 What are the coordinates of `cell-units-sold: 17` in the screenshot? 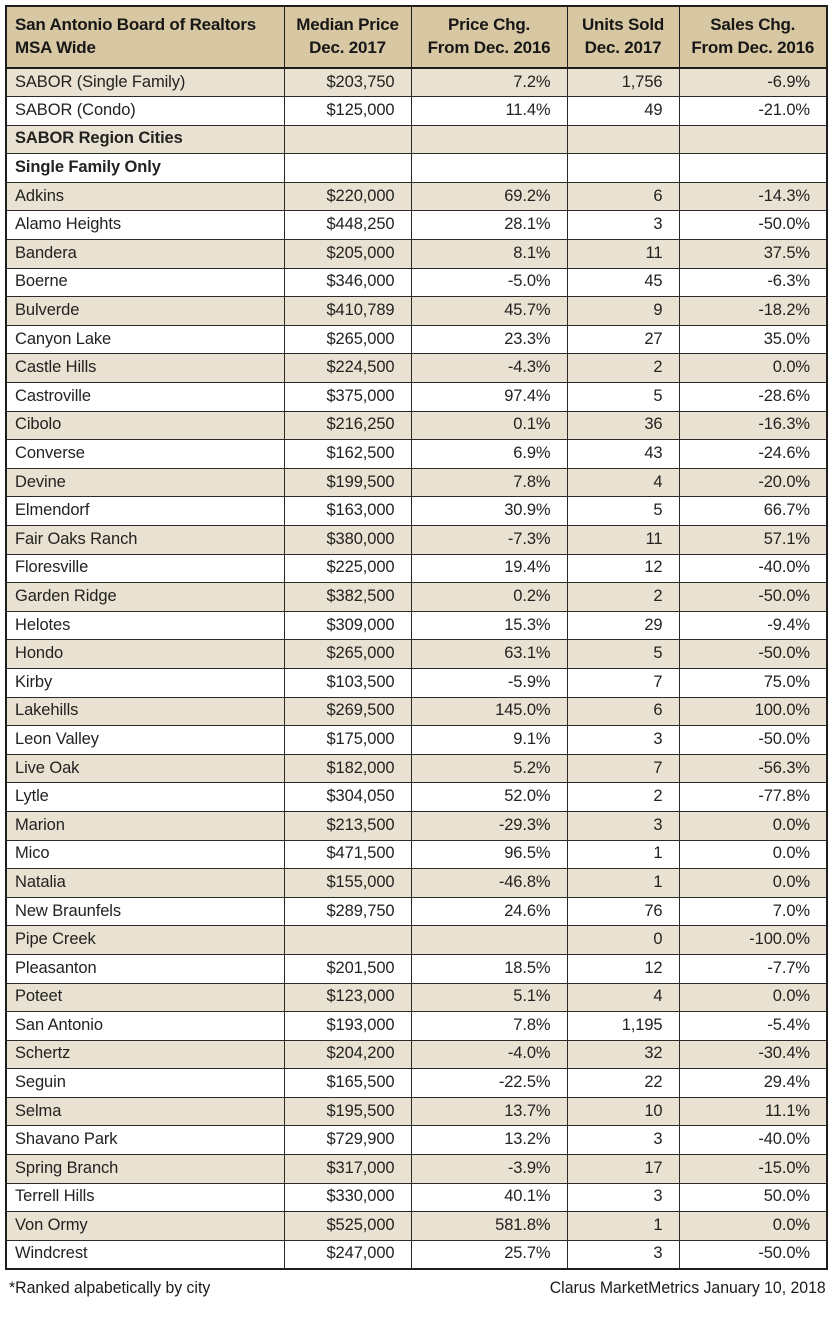 It's located at (623, 1169).